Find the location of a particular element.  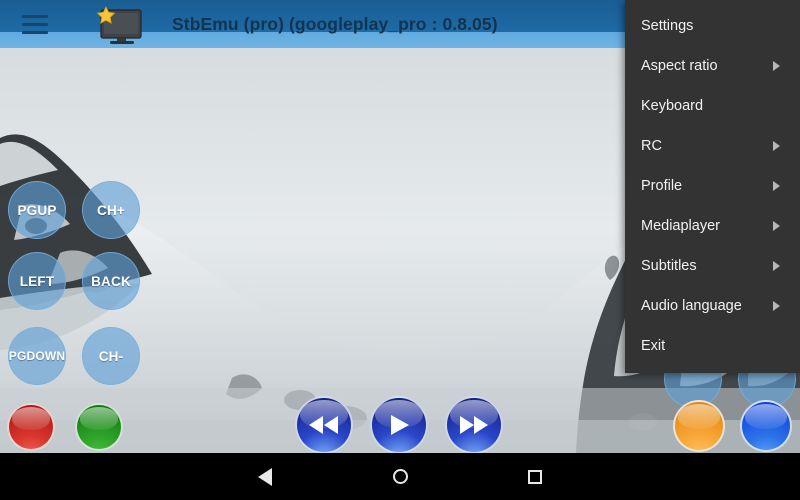

remote-key-back: BACK is located at coordinates (111, 281).